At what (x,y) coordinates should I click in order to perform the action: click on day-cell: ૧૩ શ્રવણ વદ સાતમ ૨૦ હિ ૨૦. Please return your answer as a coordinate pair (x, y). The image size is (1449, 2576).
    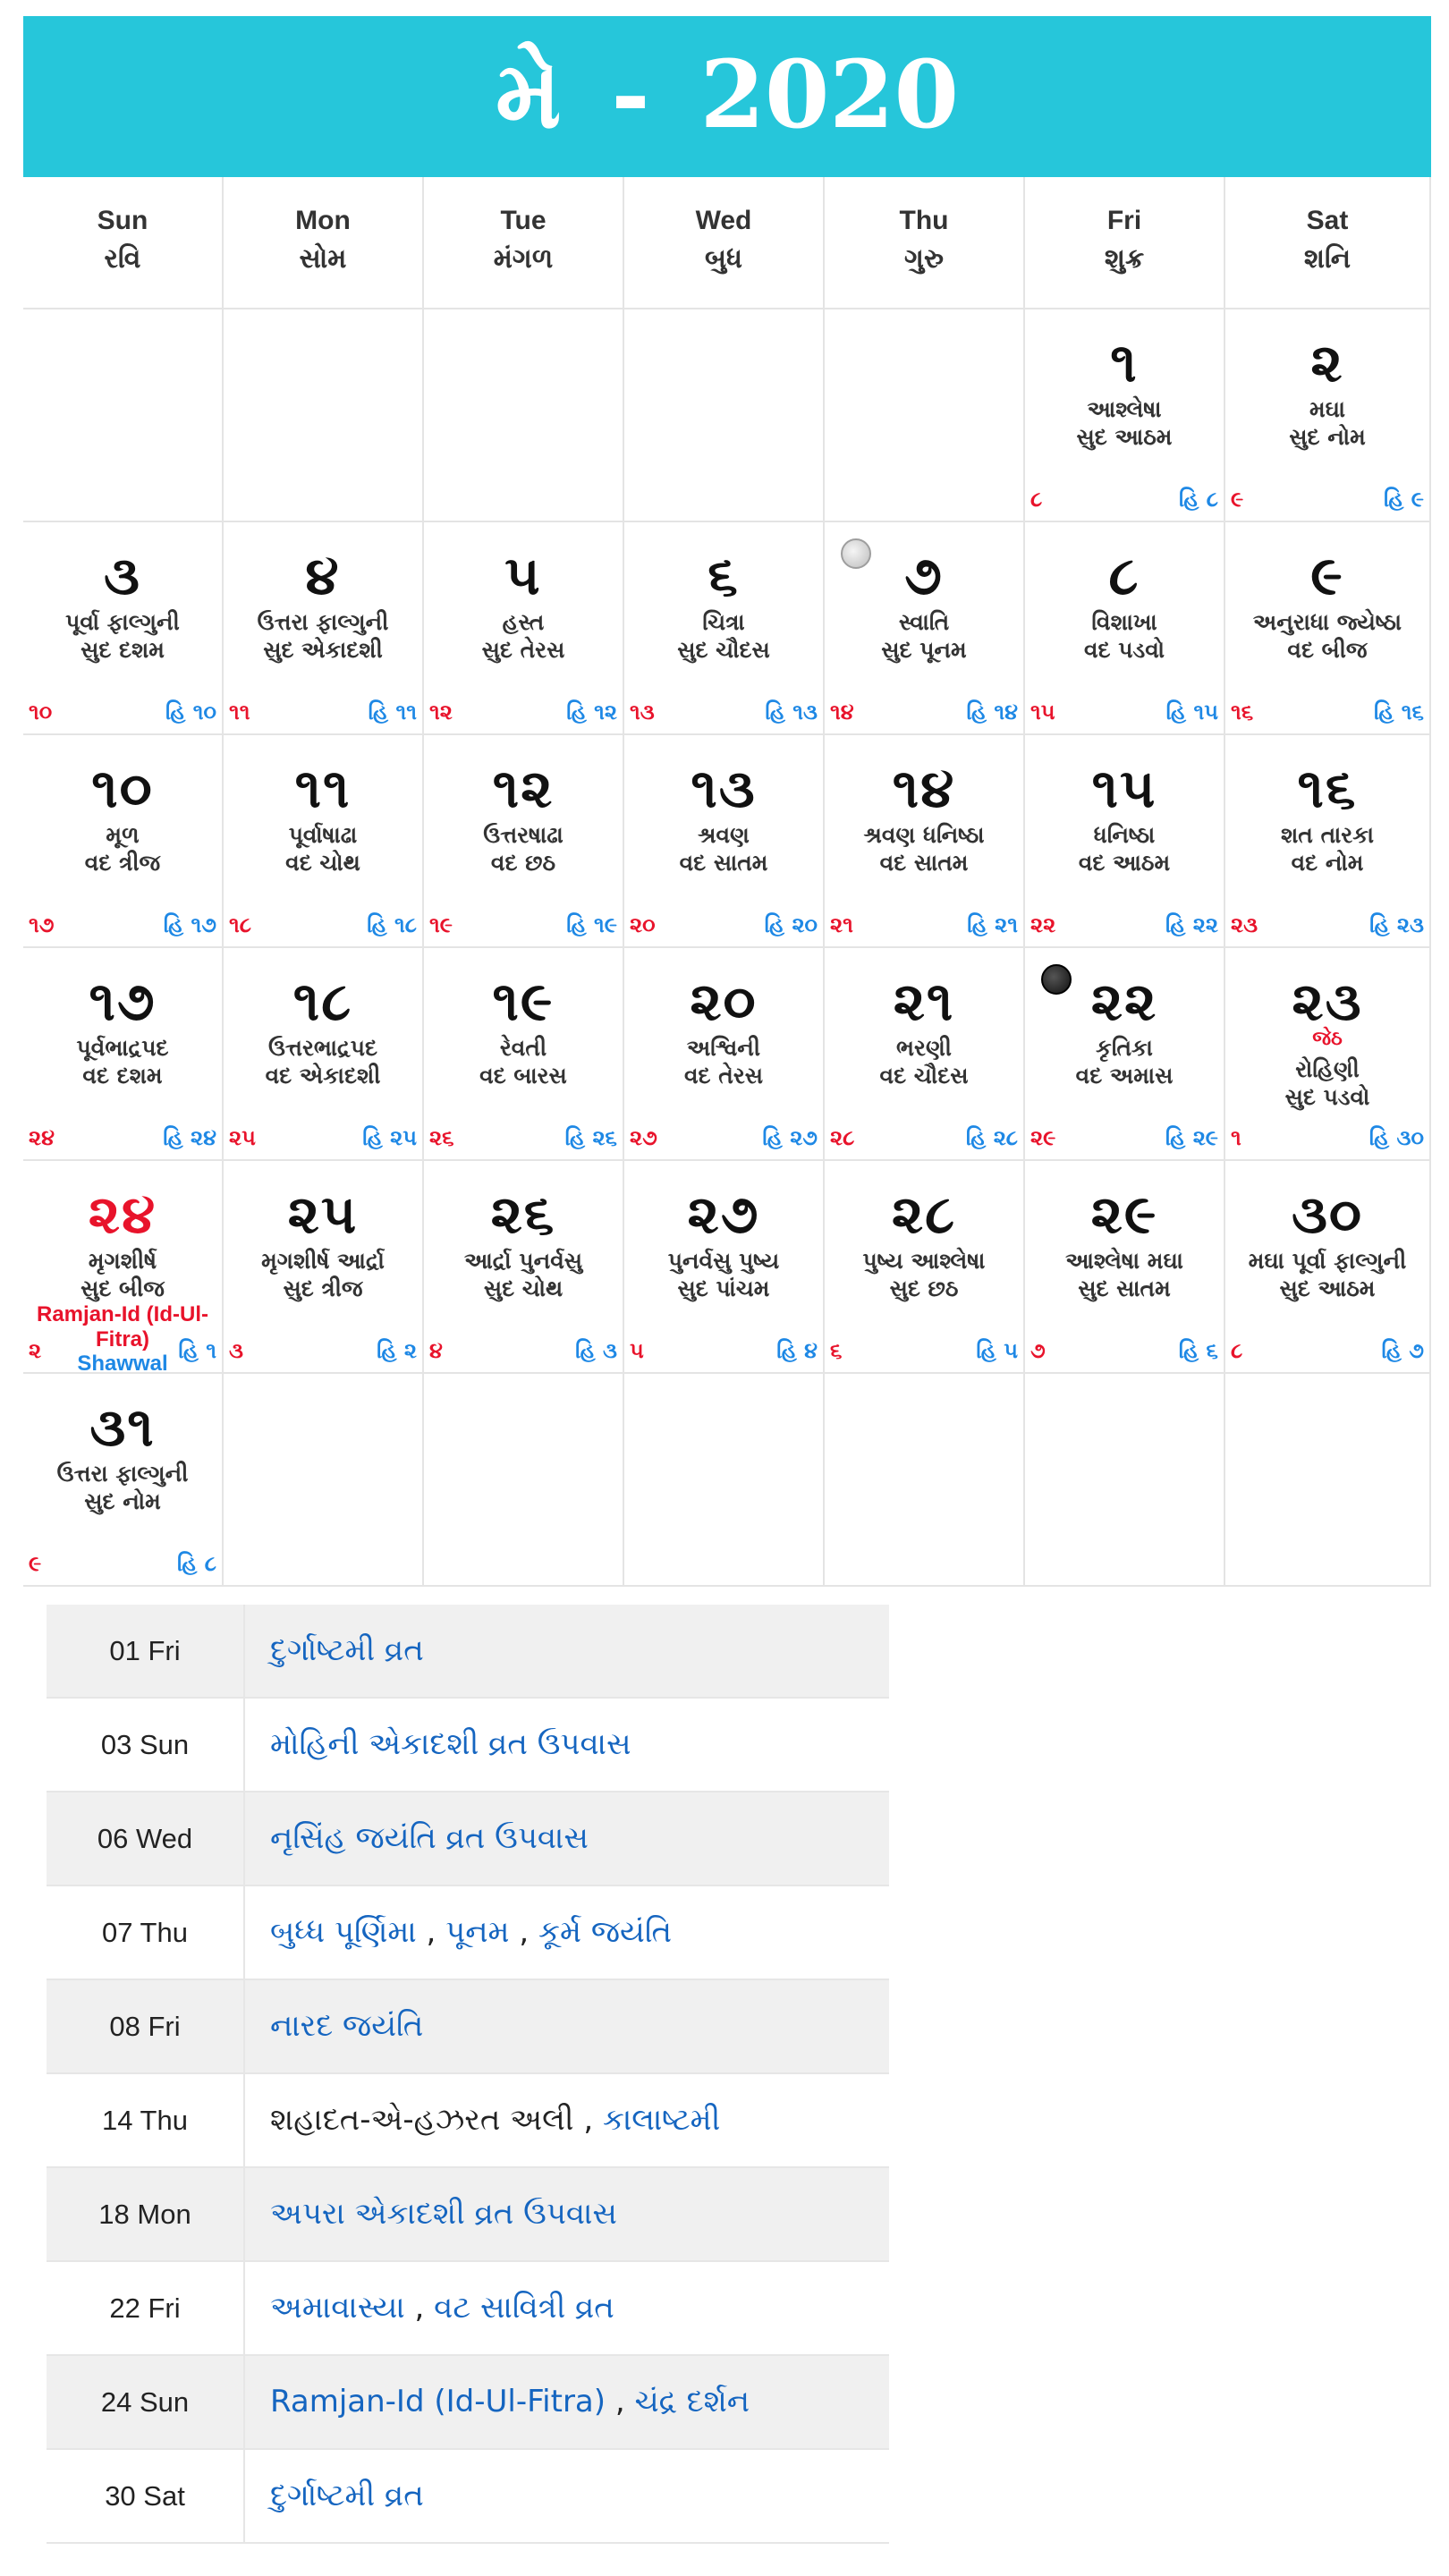
    Looking at the image, I should click on (724, 841).